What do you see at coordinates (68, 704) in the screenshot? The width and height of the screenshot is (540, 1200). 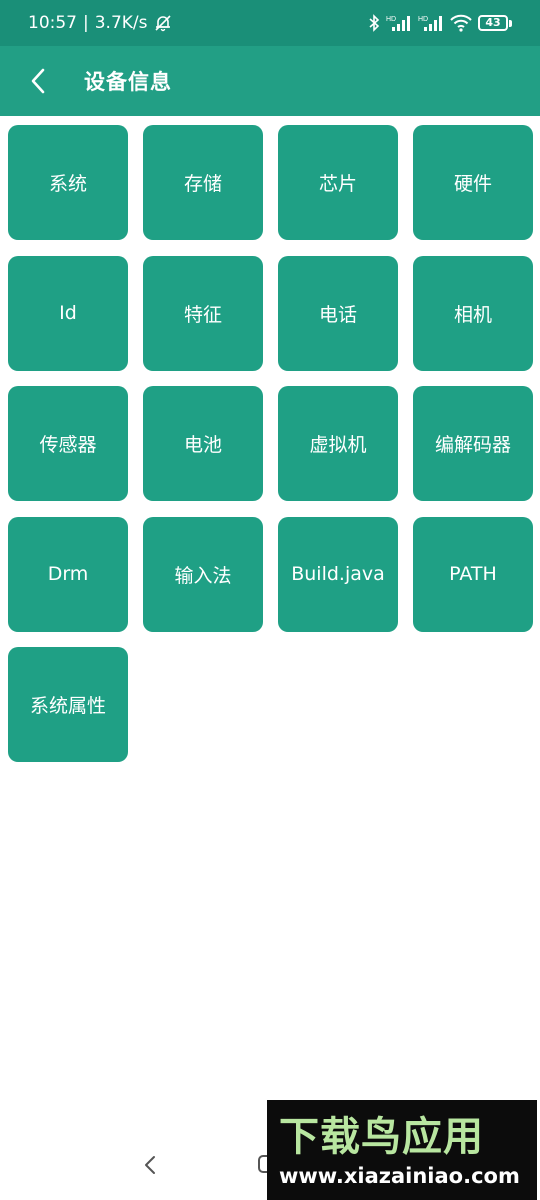 I see `tile-system-properties: 系统属性` at bounding box center [68, 704].